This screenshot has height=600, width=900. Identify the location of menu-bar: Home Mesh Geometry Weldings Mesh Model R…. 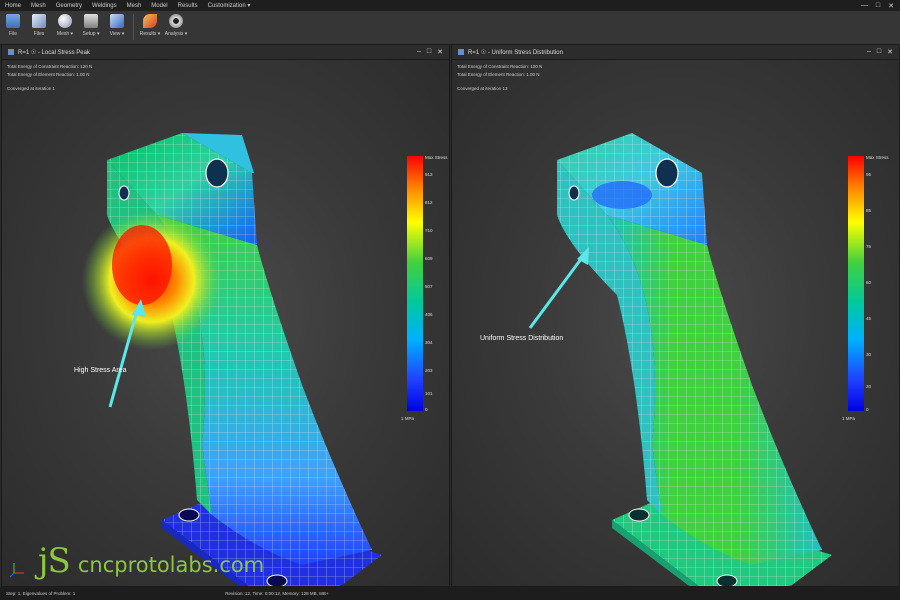
(450, 5).